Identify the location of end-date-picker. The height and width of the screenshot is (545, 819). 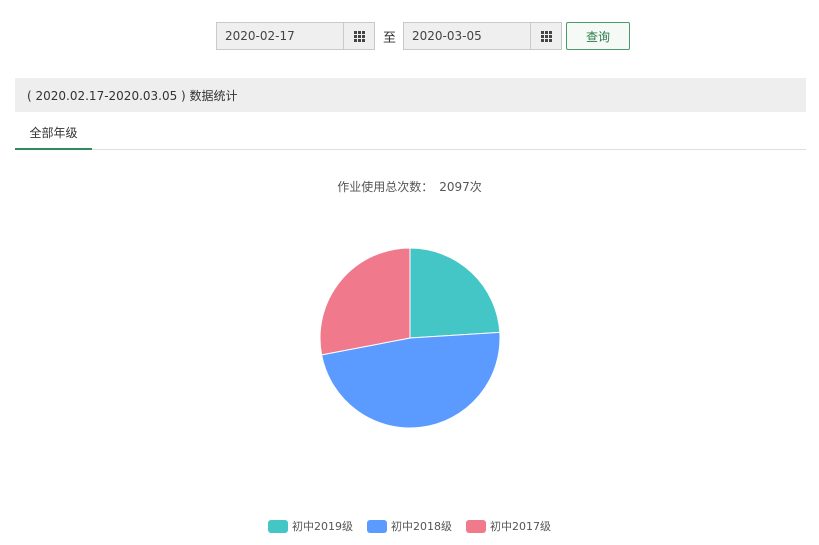
(483, 36).